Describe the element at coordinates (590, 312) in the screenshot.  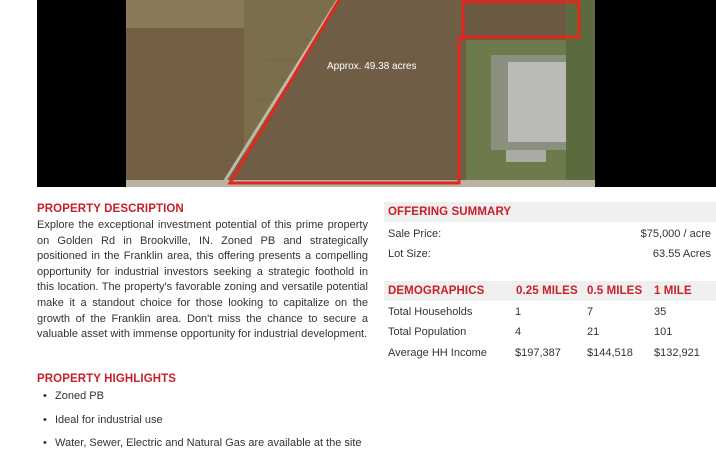
I see `table-cell: 7` at that location.